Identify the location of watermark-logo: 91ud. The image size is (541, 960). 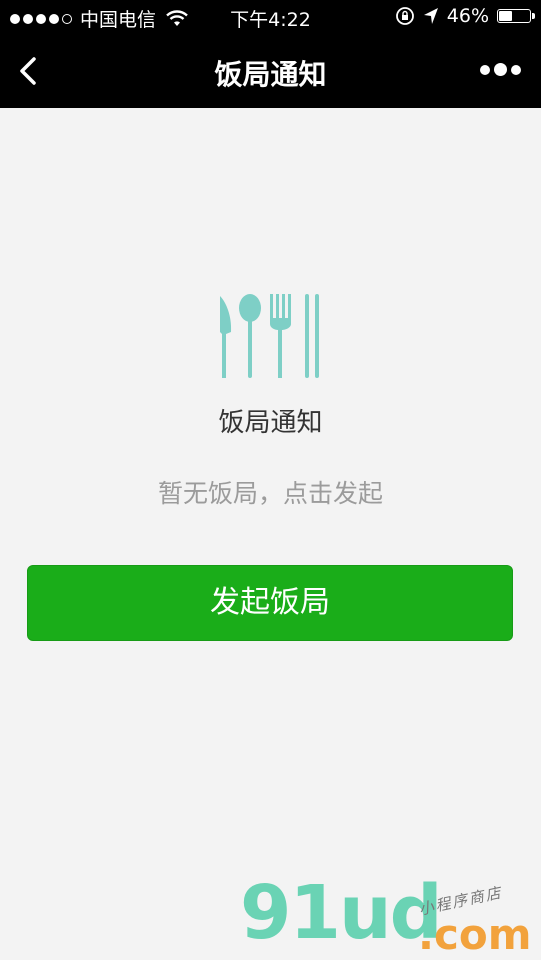
(341, 913).